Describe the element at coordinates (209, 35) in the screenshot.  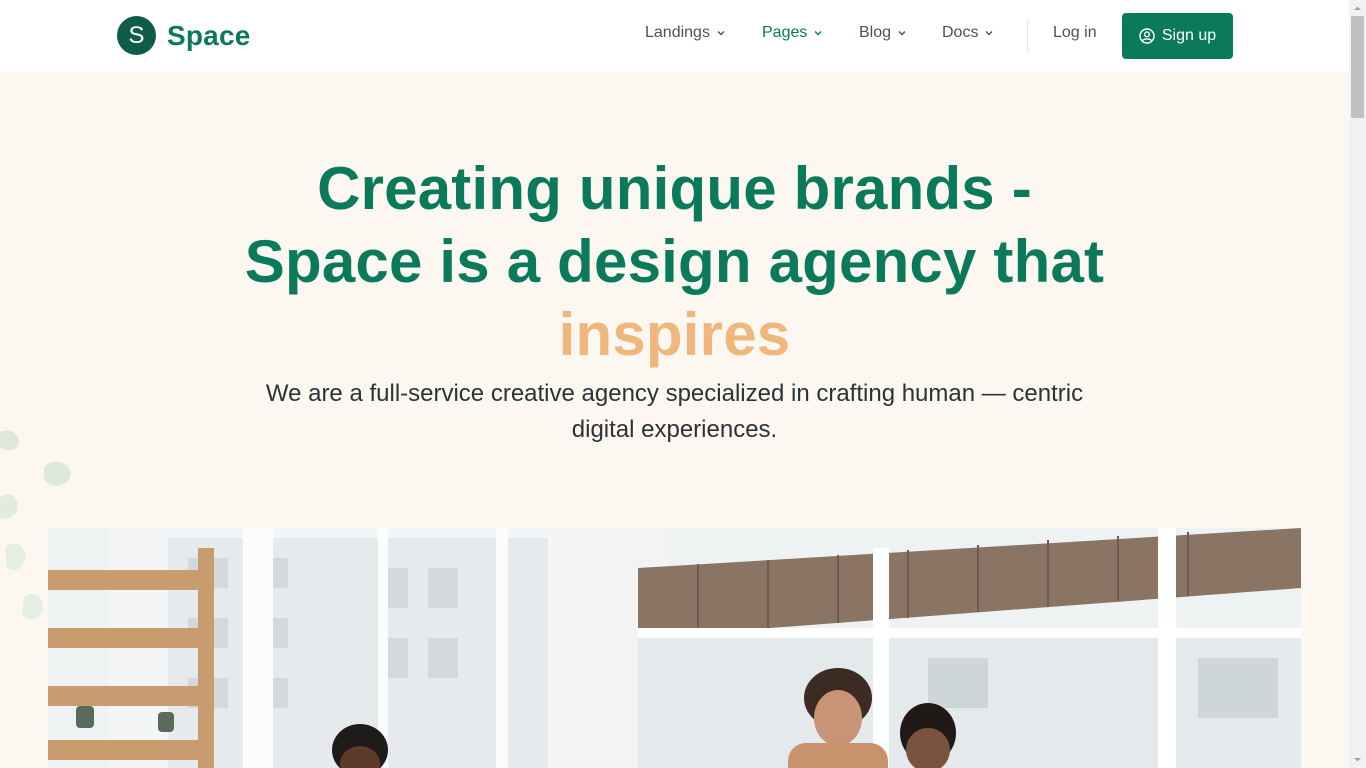
I see `logo-text: Space` at that location.